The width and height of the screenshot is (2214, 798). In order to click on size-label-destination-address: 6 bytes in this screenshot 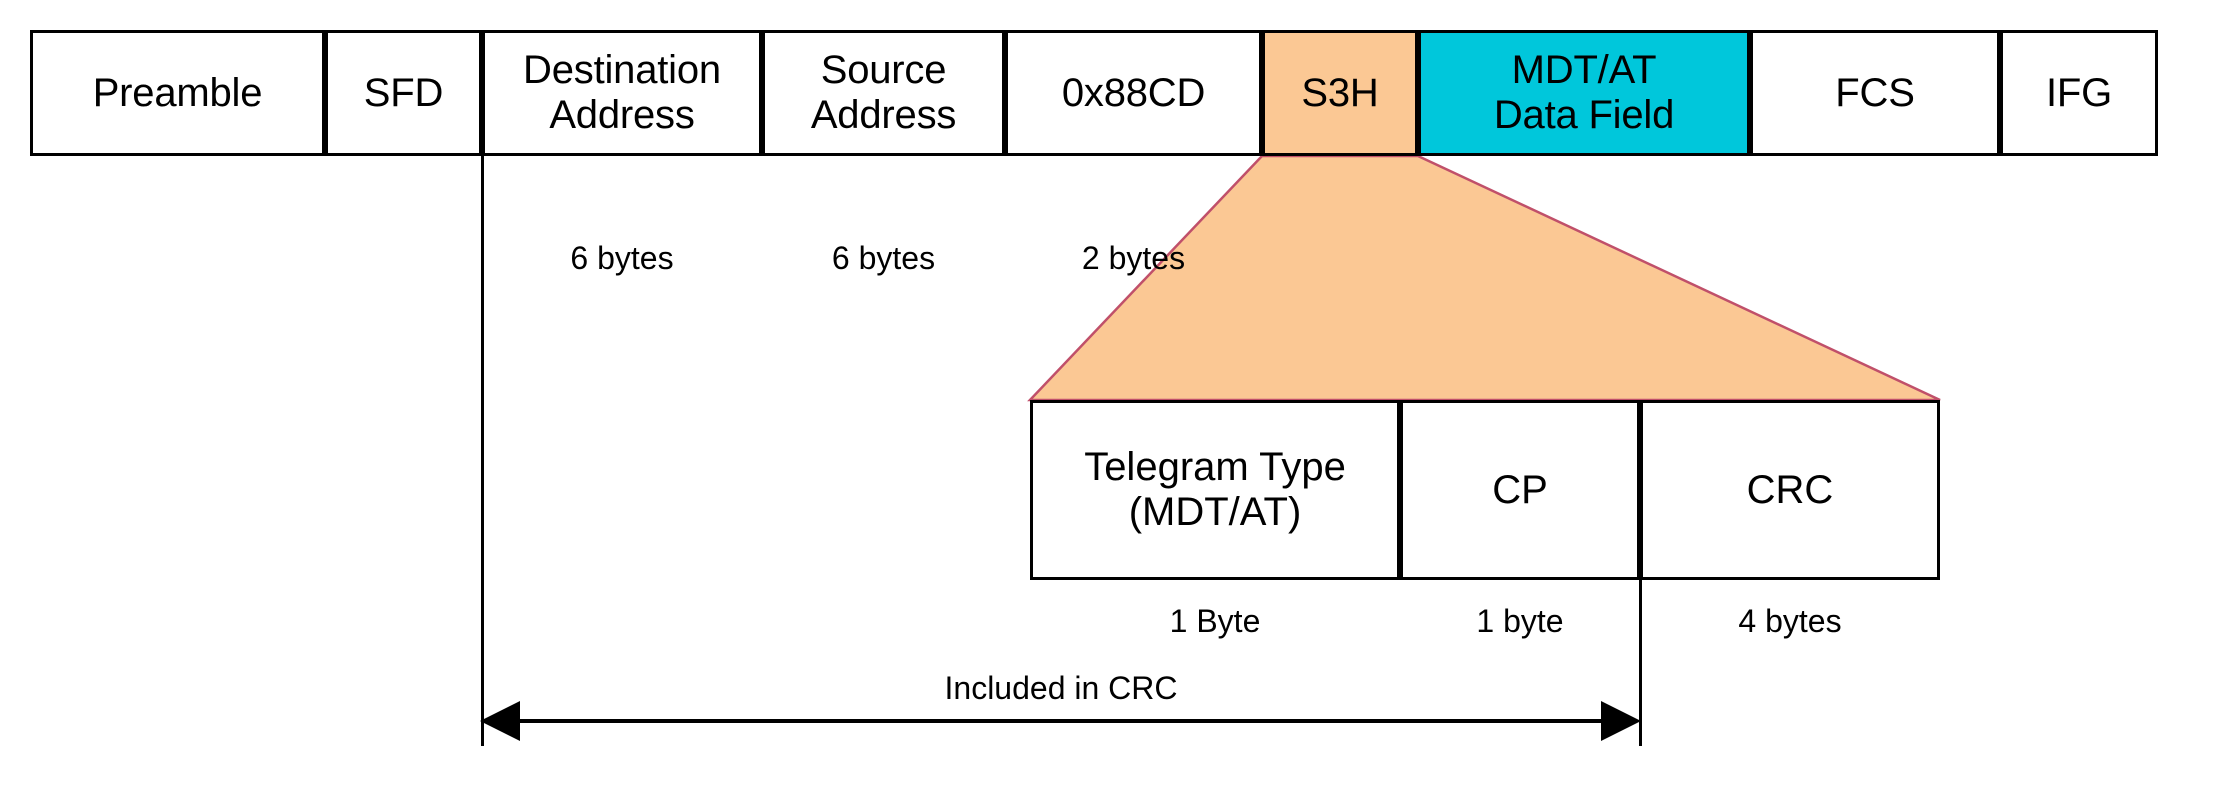, I will do `click(622, 258)`.